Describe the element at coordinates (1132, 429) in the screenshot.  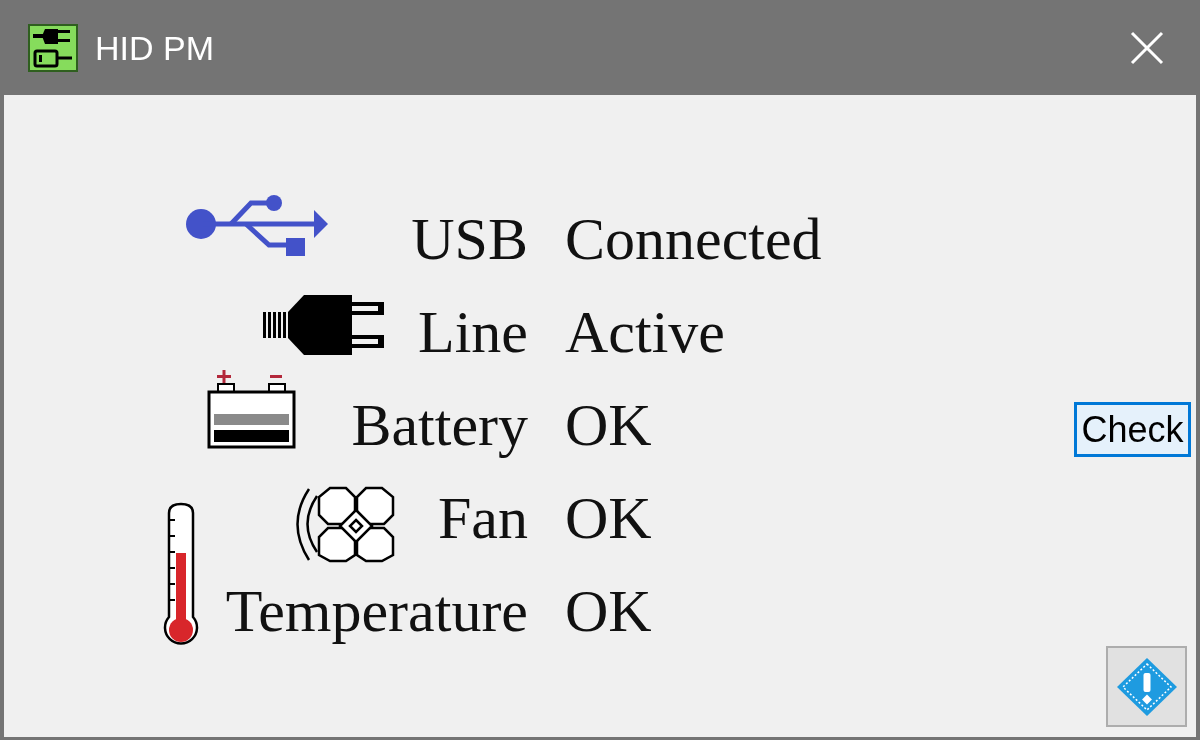
I see `check-button: Check` at that location.